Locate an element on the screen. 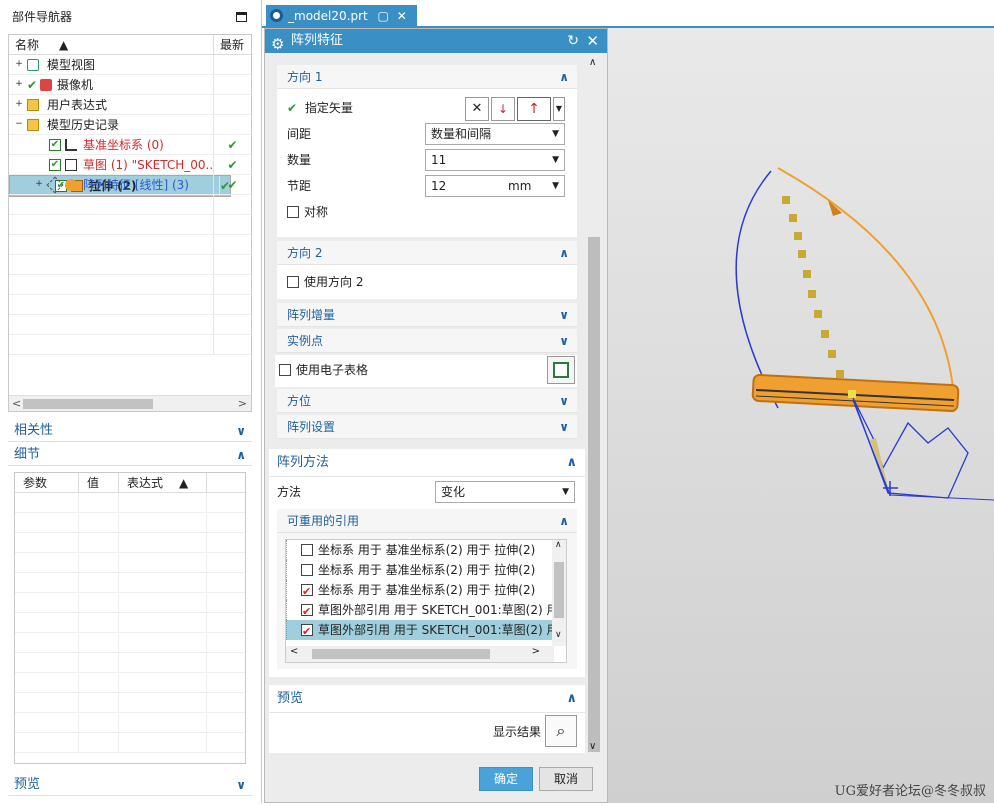  scroll-down-icon: ∨ is located at coordinates (592, 746).